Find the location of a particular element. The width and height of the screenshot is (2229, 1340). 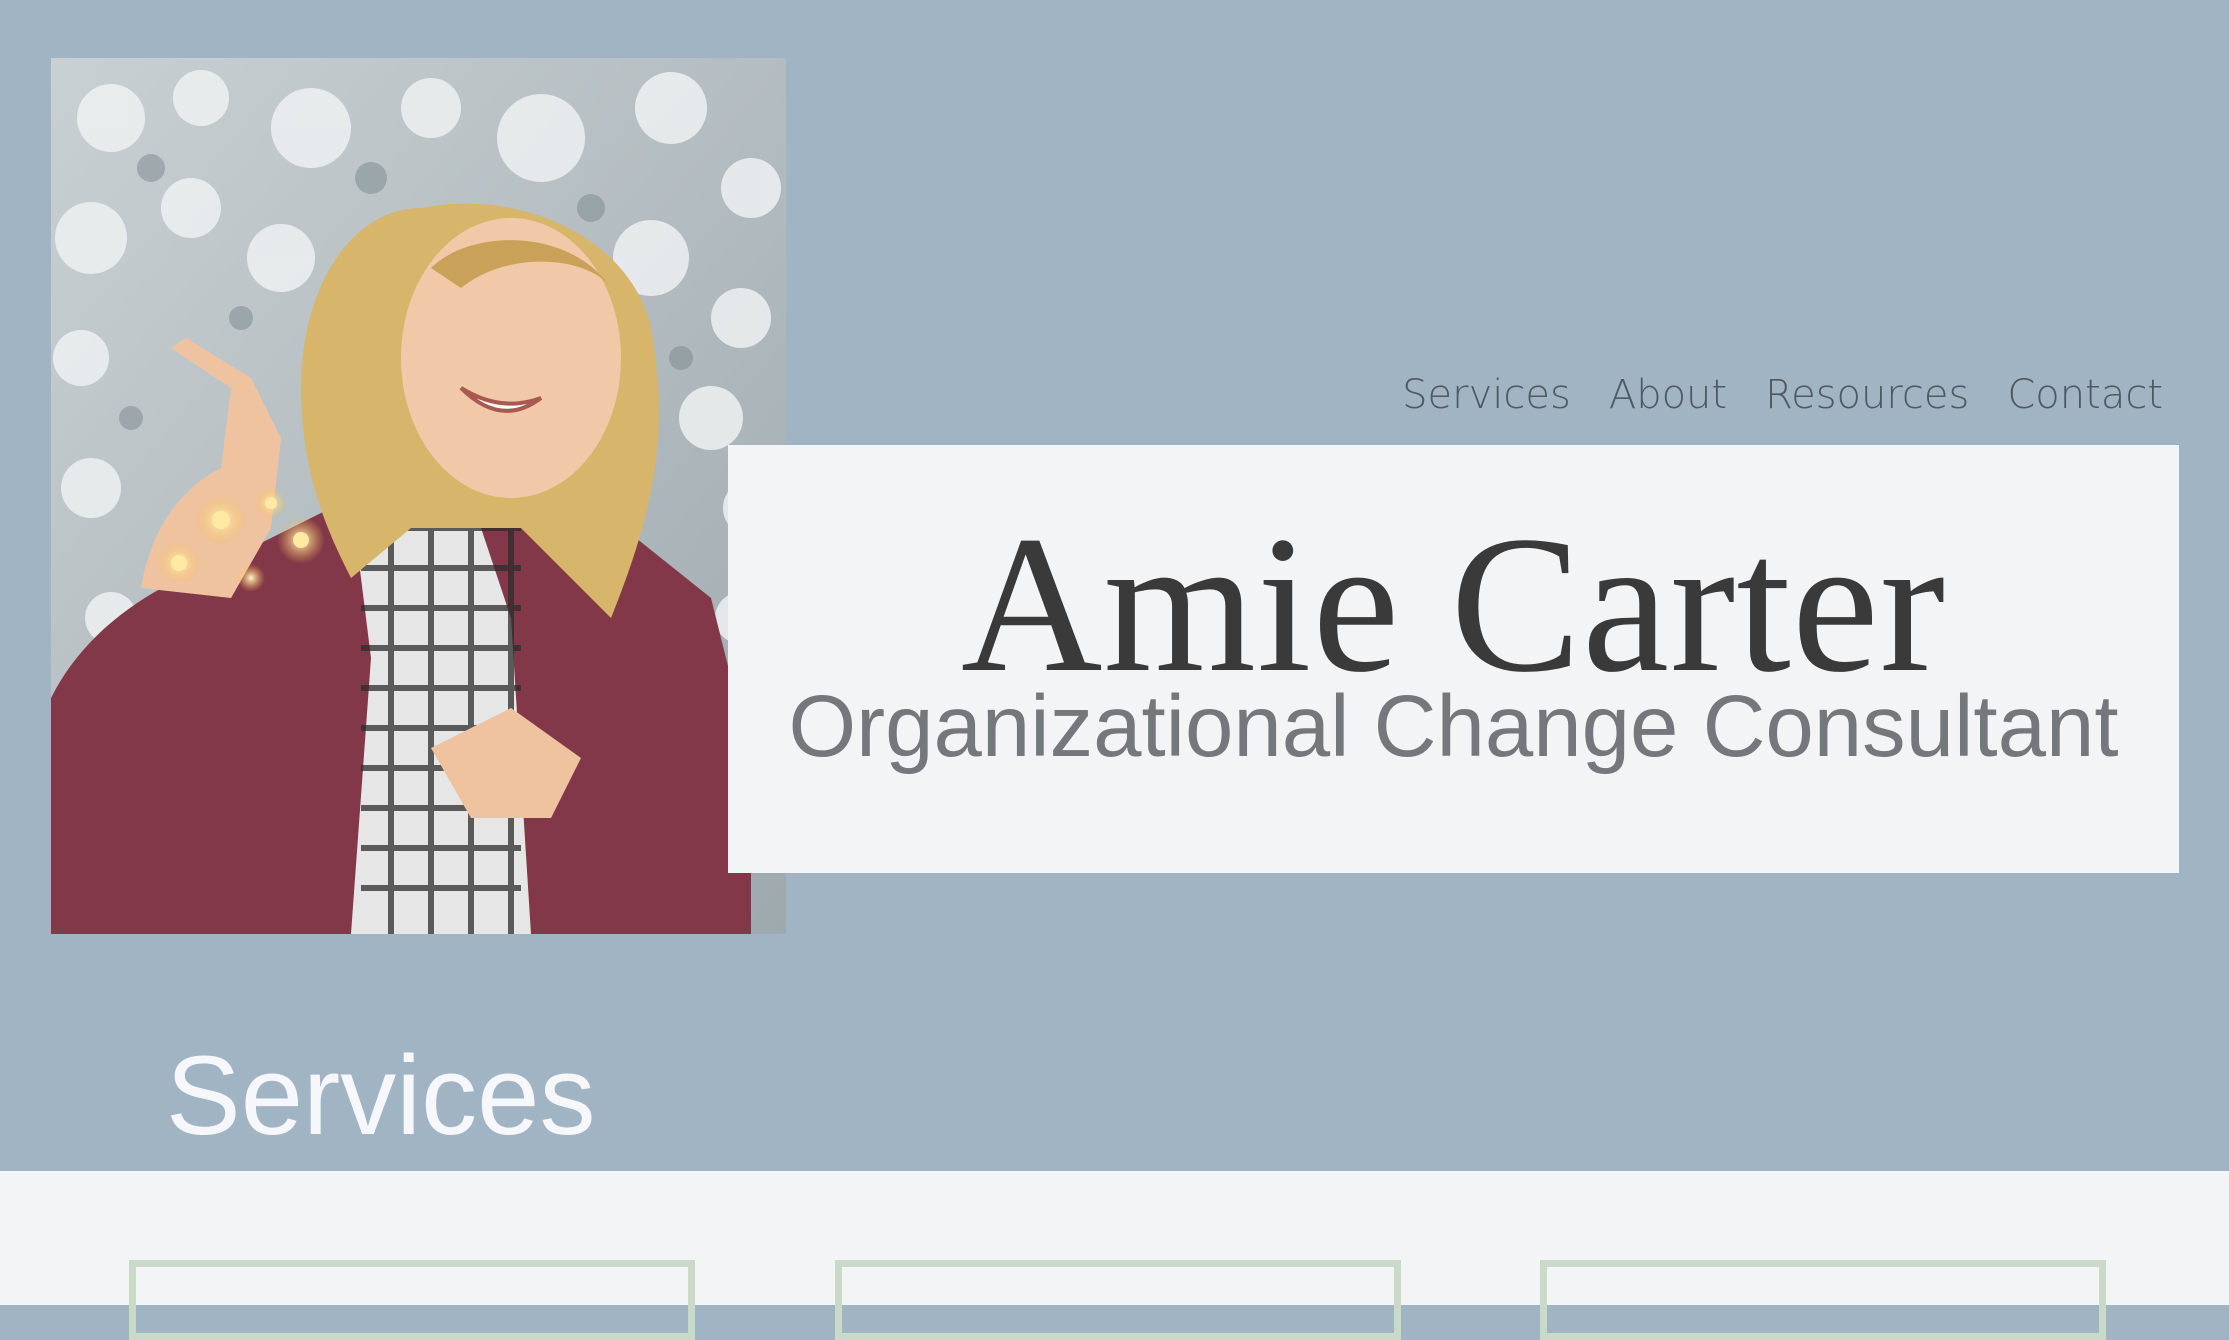

services-heading: Services is located at coordinates (381, 1095).